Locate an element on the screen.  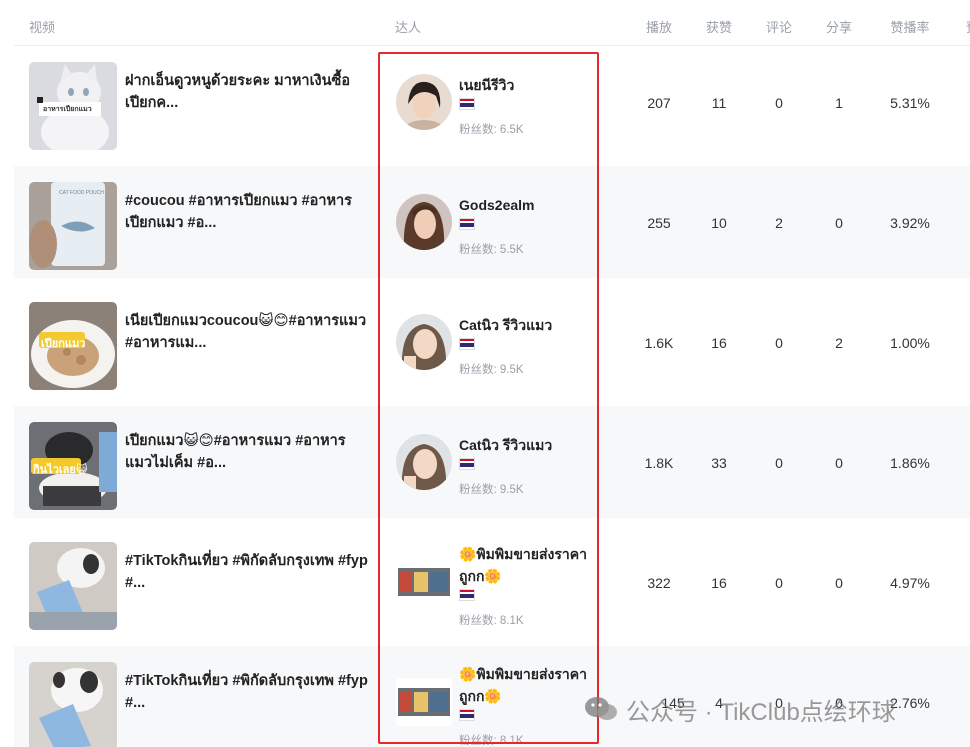
column-header-video: 视频 is located at coordinates (42, 26).